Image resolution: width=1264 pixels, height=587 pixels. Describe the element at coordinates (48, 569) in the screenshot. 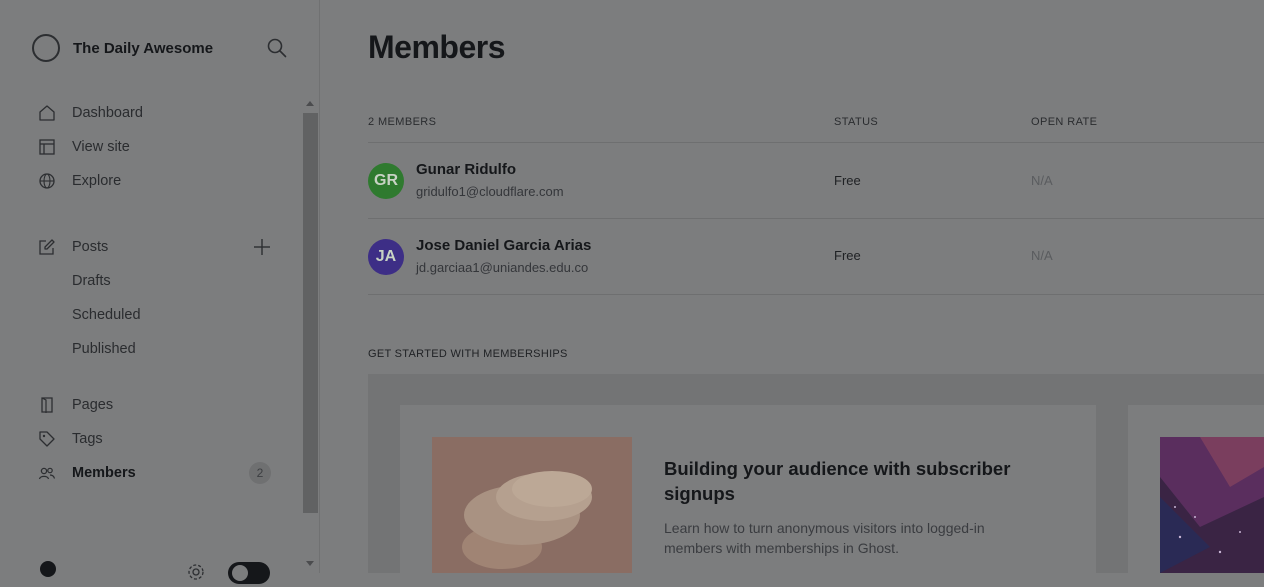

I see `user-avatar` at that location.